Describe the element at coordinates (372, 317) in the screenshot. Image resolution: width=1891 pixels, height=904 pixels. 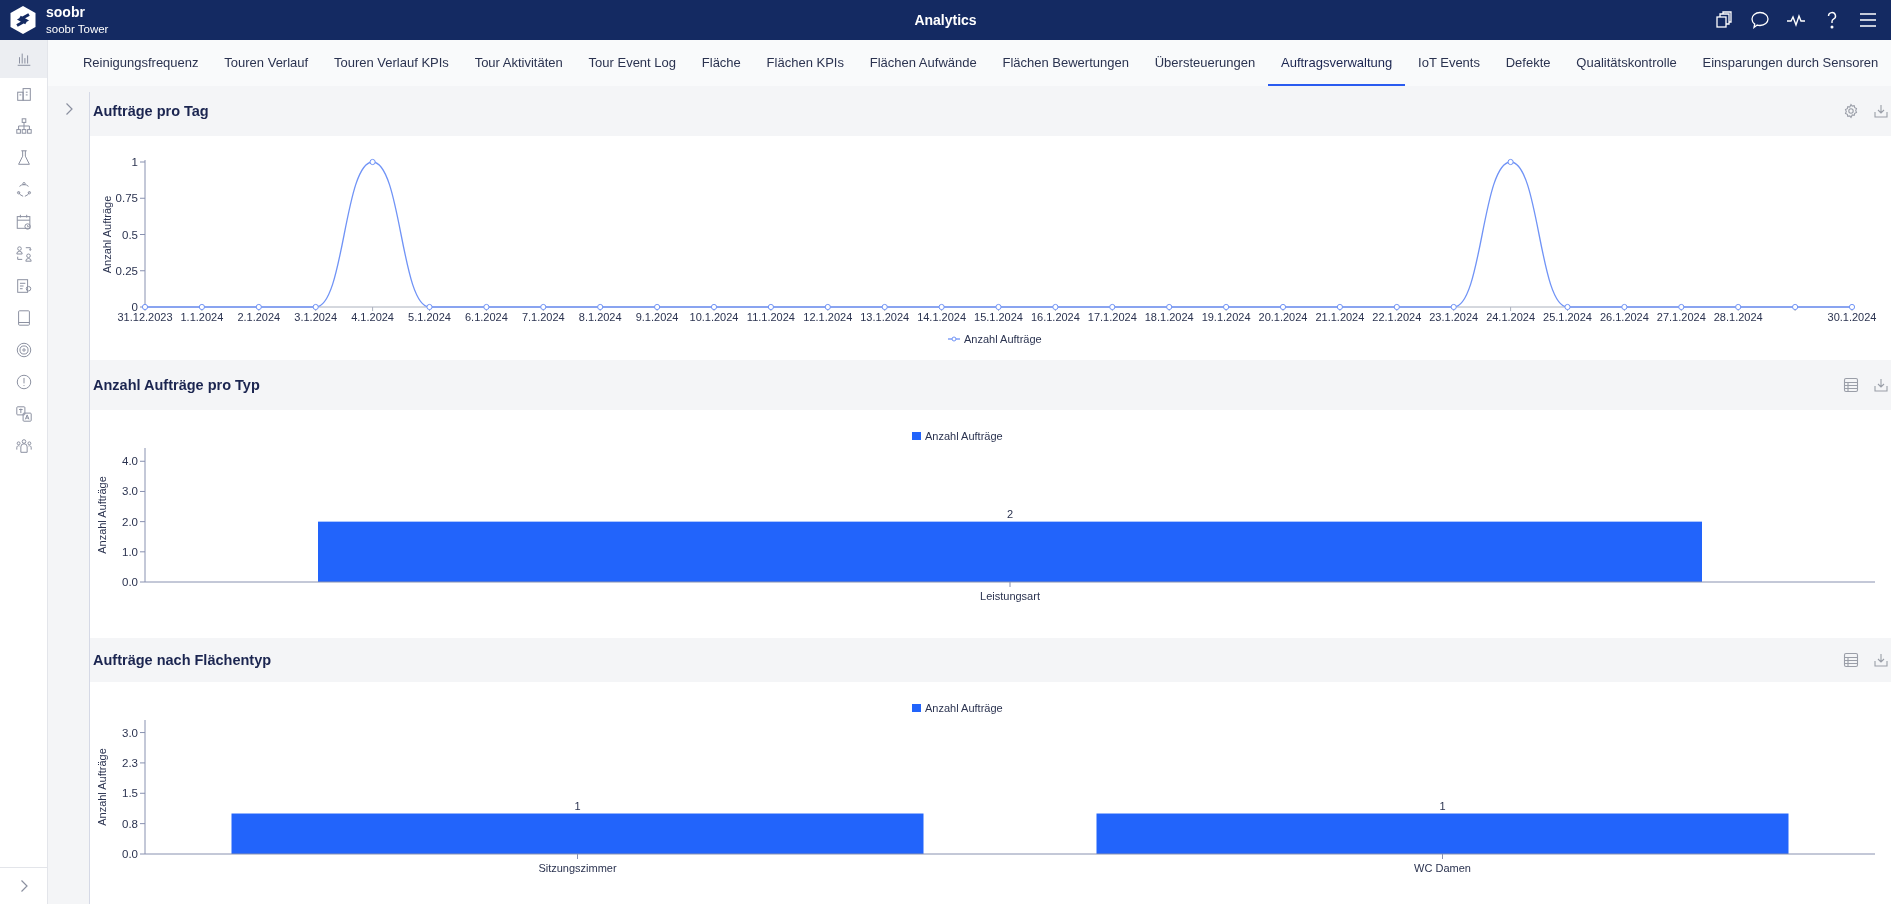
I see `x-tick-label: 4.1.2024` at that location.